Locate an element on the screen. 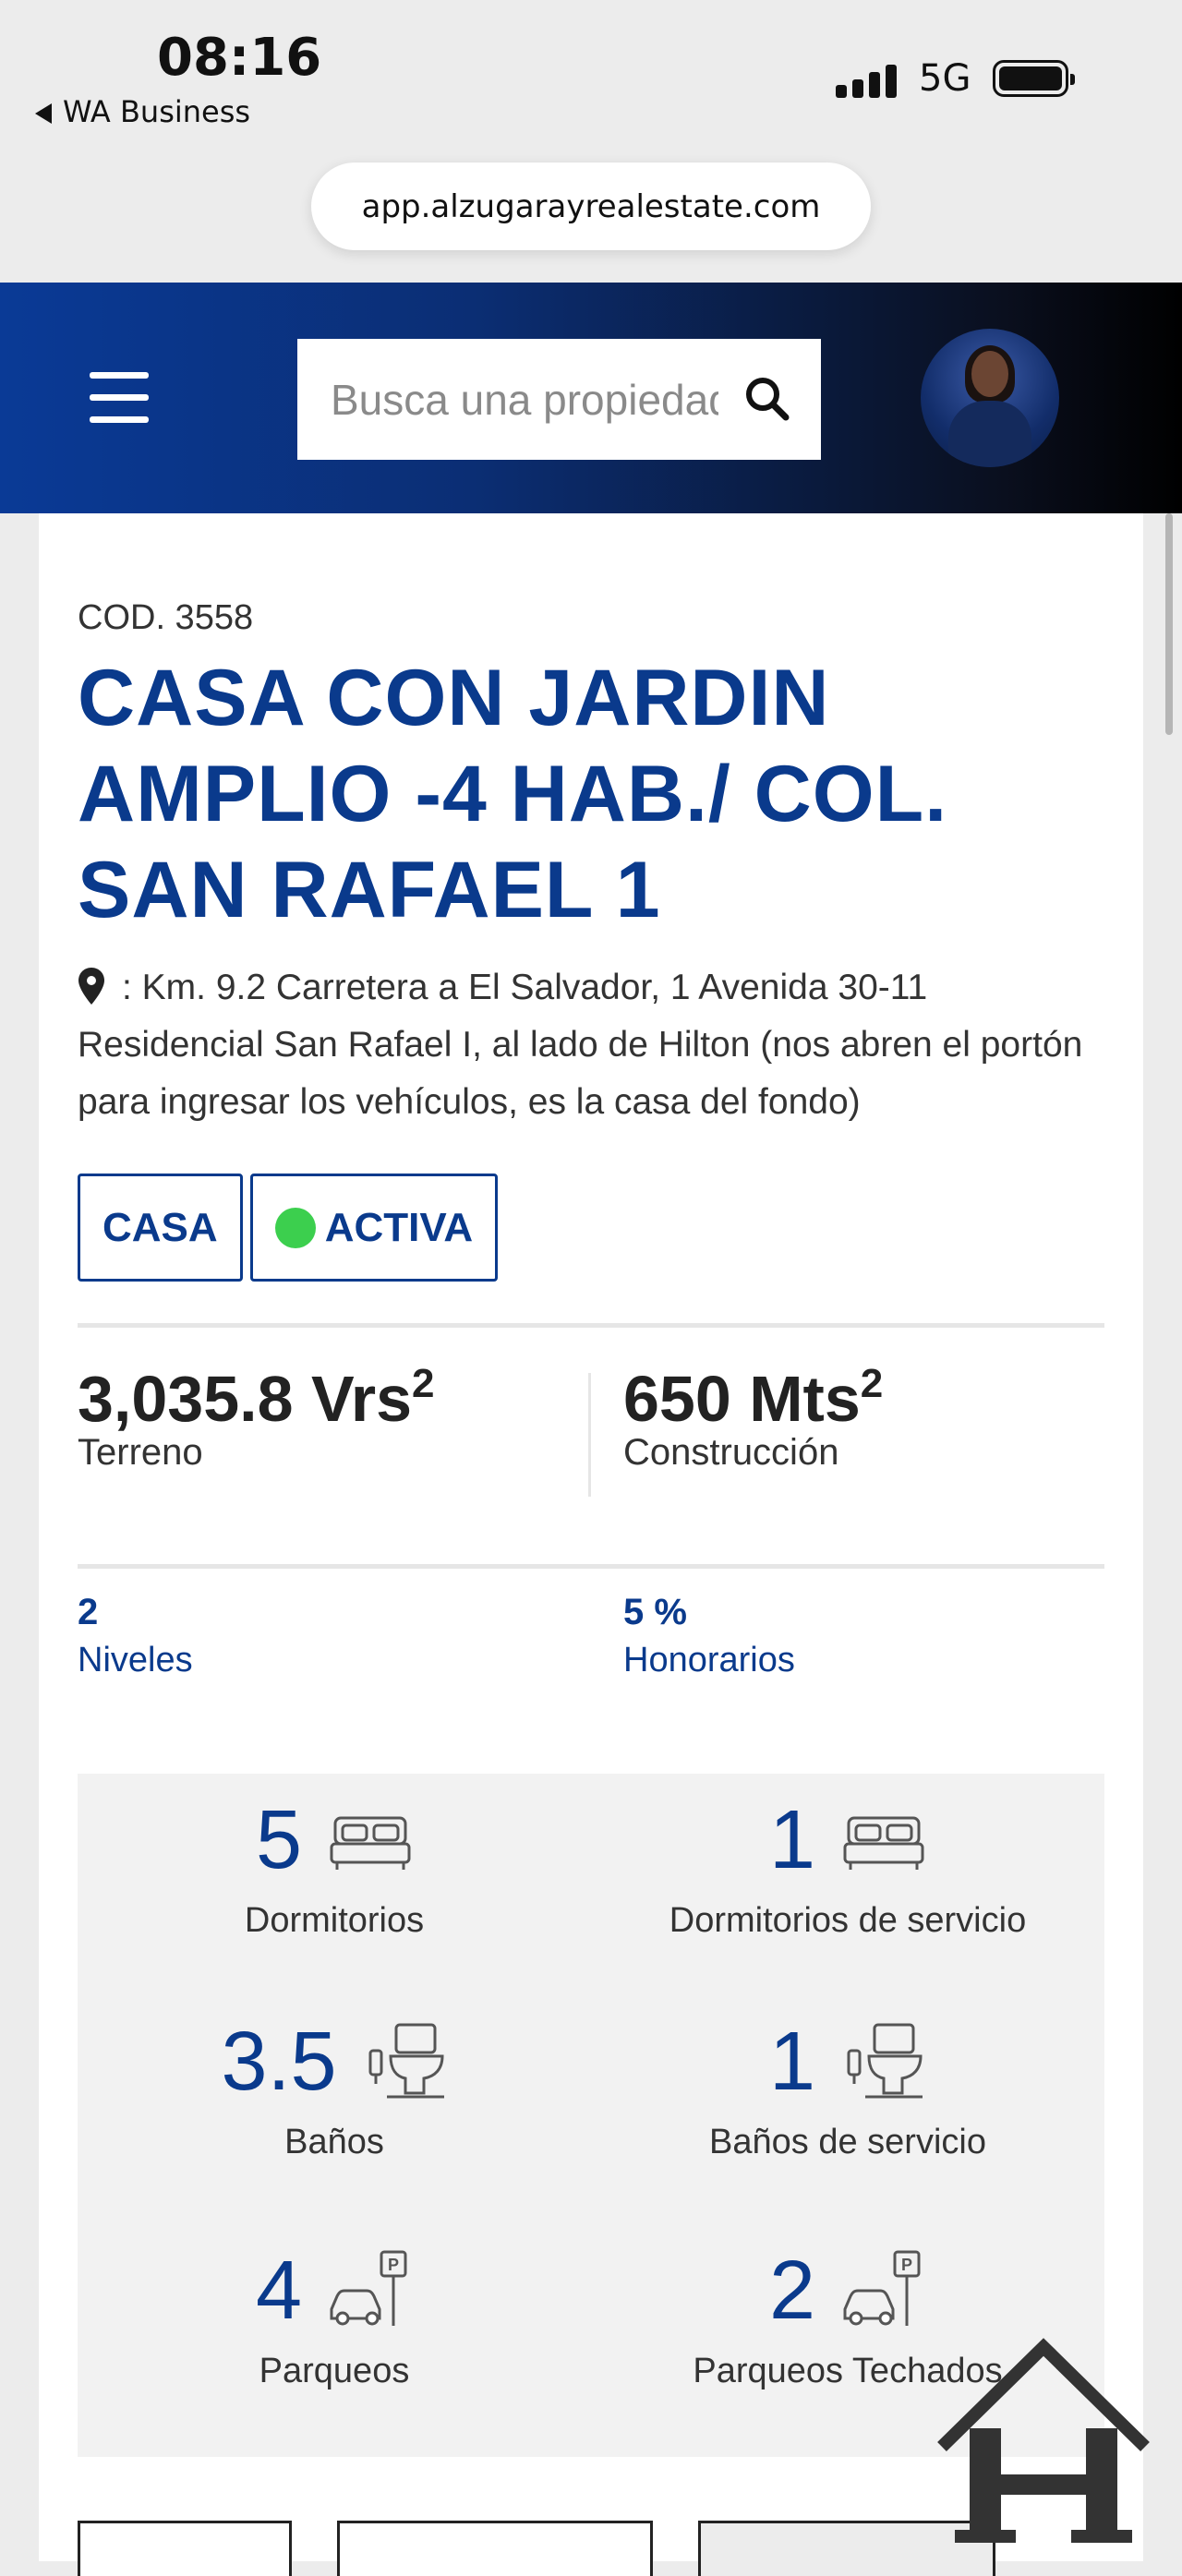 The width and height of the screenshot is (1182, 2576). network-type: 5G is located at coordinates (945, 78).